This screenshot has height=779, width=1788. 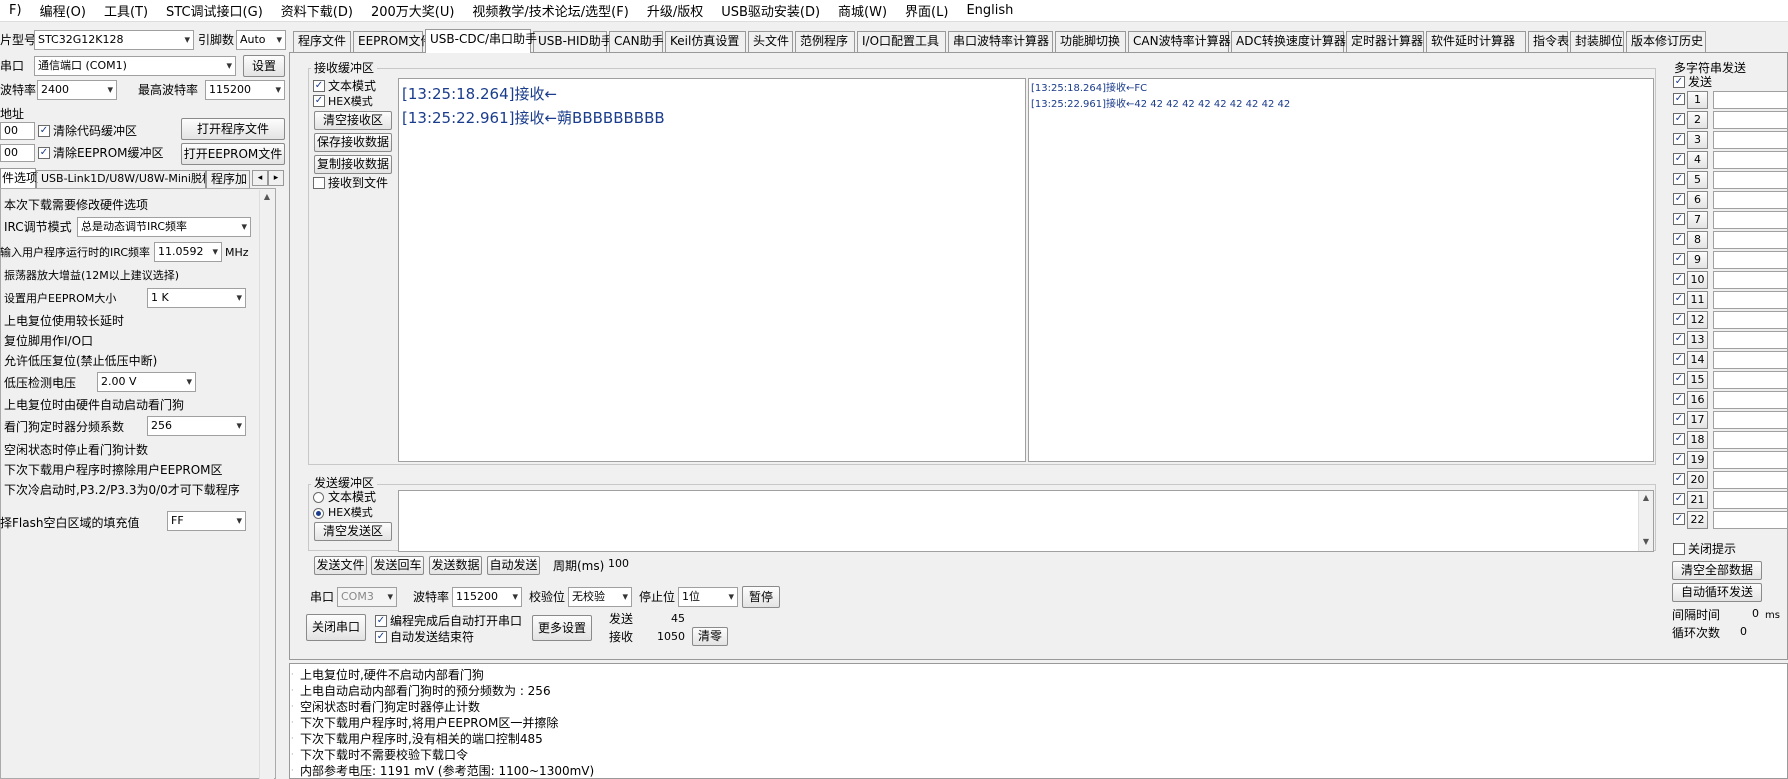 What do you see at coordinates (1697, 260) in the screenshot?
I see `multi-row-send-button: 9` at bounding box center [1697, 260].